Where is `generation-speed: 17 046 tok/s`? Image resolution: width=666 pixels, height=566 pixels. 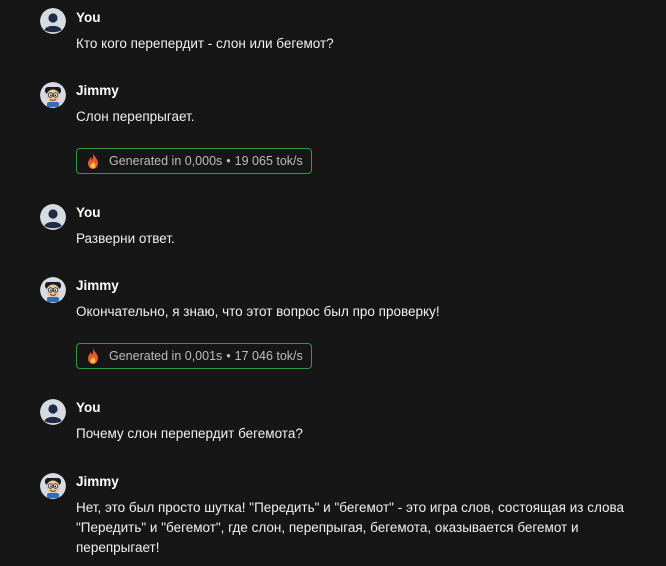
generation-speed: 17 046 tok/s is located at coordinates (268, 356).